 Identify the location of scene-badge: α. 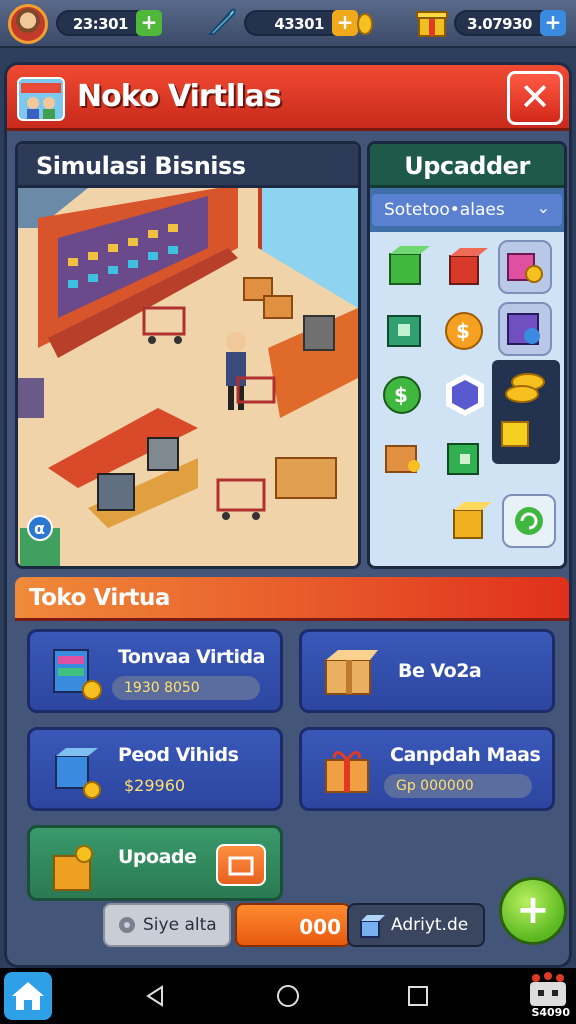
(39, 528).